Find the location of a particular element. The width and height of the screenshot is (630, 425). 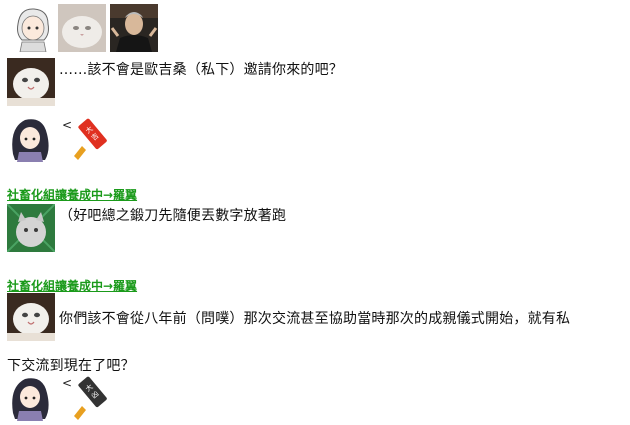

avatar-white-cat is located at coordinates (82, 28).